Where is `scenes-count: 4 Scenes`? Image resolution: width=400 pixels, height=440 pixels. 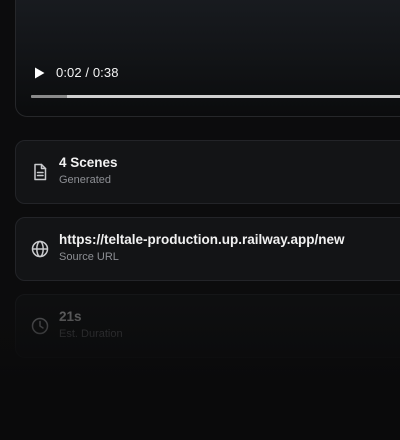 scenes-count: 4 Scenes is located at coordinates (88, 162).